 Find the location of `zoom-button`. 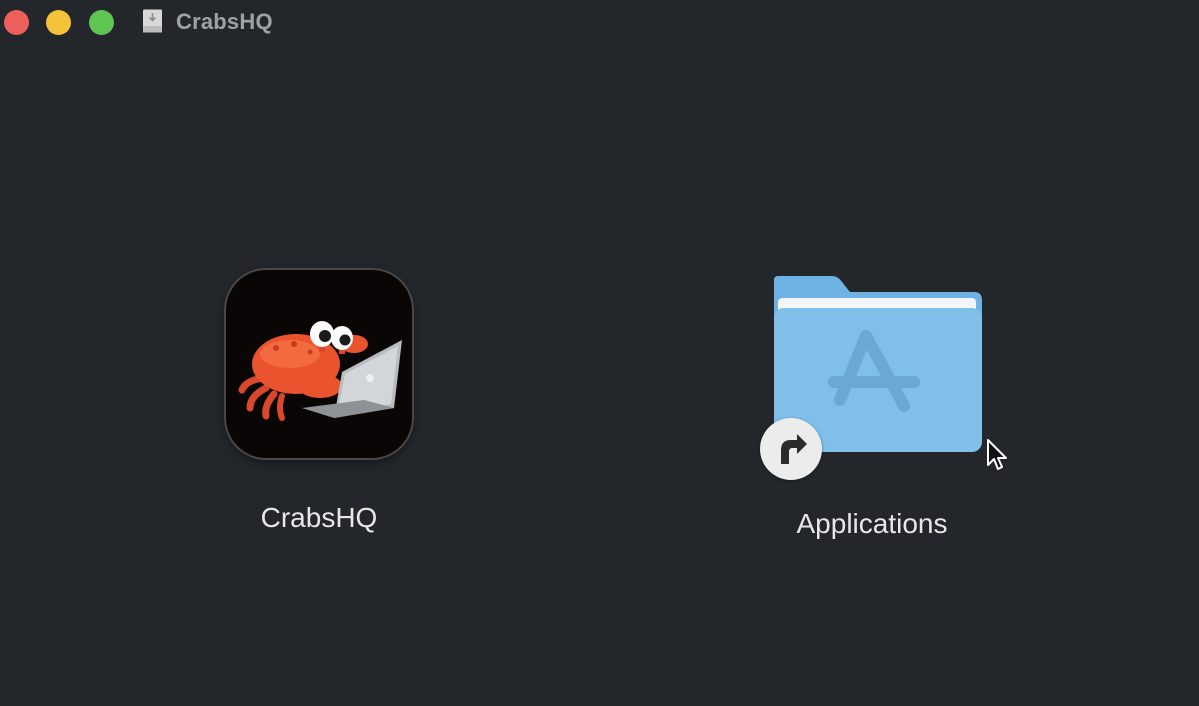

zoom-button is located at coordinates (101, 22).